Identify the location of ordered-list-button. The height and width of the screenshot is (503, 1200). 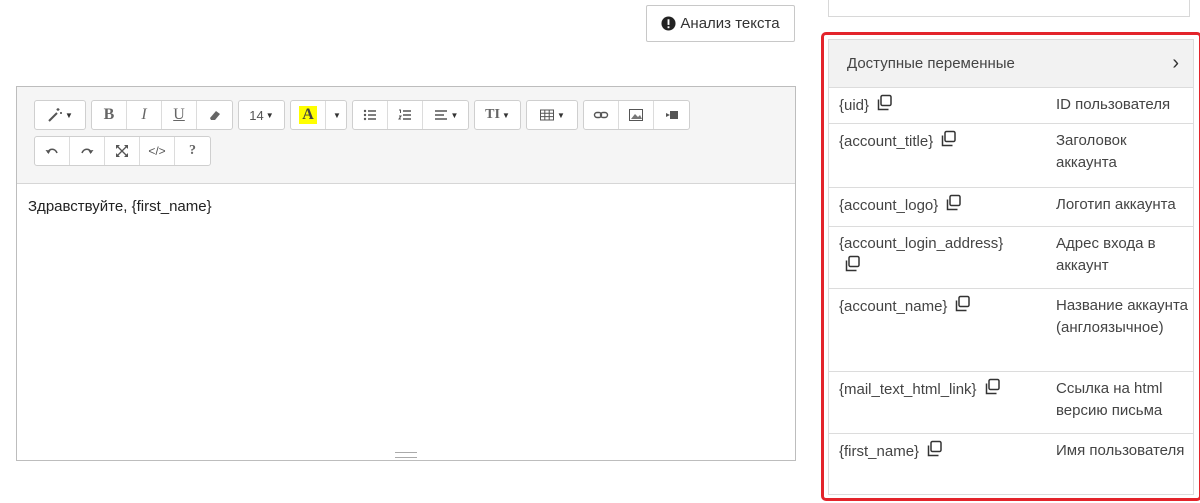
(405, 115).